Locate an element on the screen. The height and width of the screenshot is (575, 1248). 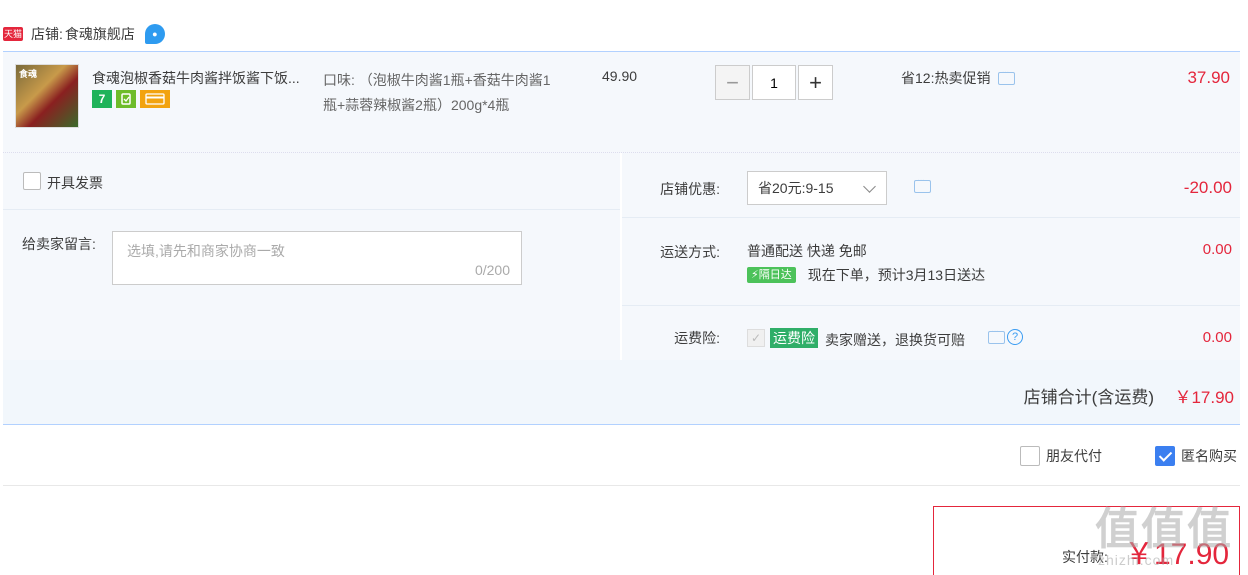
watermark: 值值值 is located at coordinates (1164, 529).